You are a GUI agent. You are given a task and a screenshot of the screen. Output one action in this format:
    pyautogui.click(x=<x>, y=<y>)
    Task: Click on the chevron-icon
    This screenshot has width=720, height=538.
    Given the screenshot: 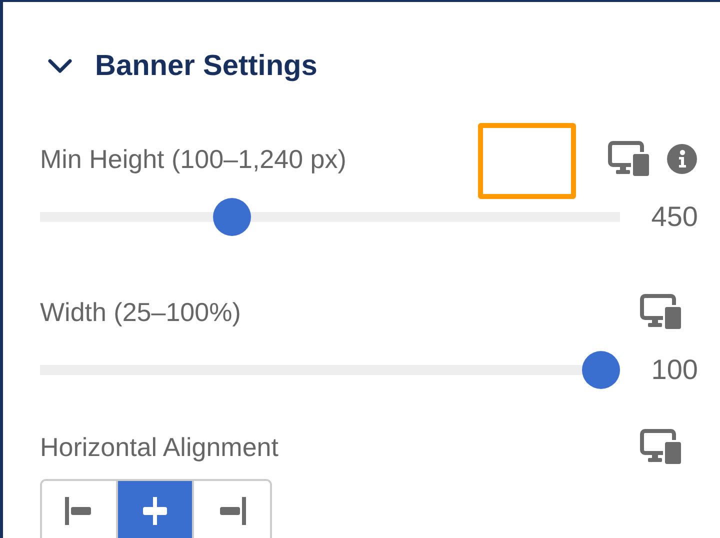 What is the action you would take?
    pyautogui.click(x=60, y=66)
    